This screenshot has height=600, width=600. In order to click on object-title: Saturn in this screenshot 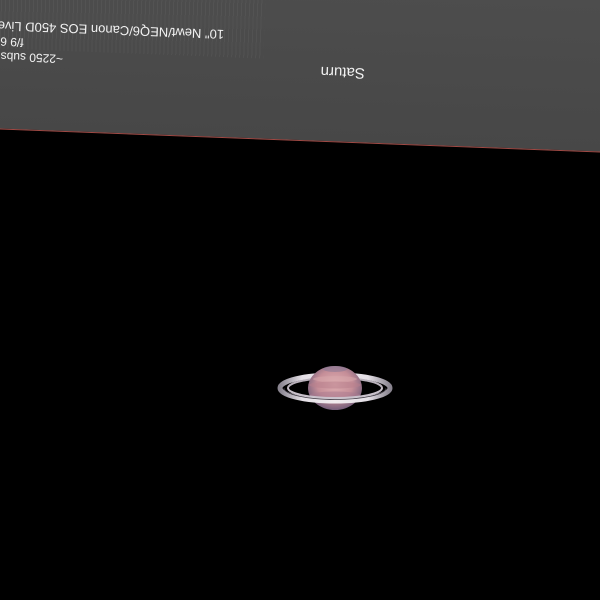, I will do `click(343, 72)`.